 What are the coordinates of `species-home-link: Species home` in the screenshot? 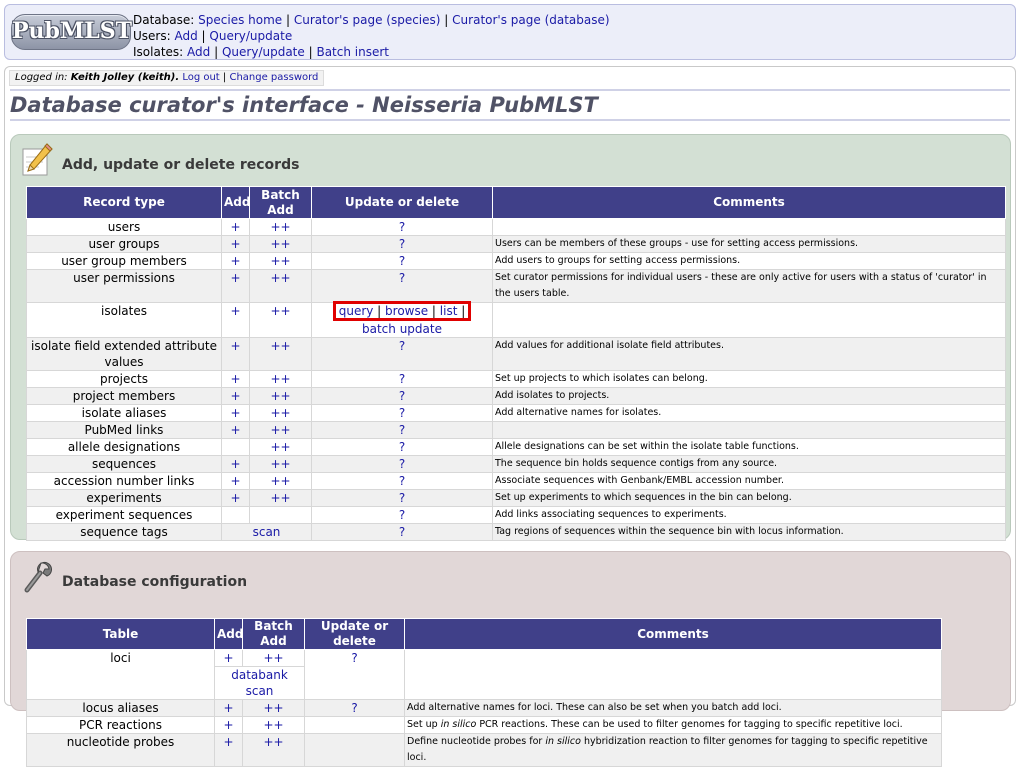 It's located at (240, 20).